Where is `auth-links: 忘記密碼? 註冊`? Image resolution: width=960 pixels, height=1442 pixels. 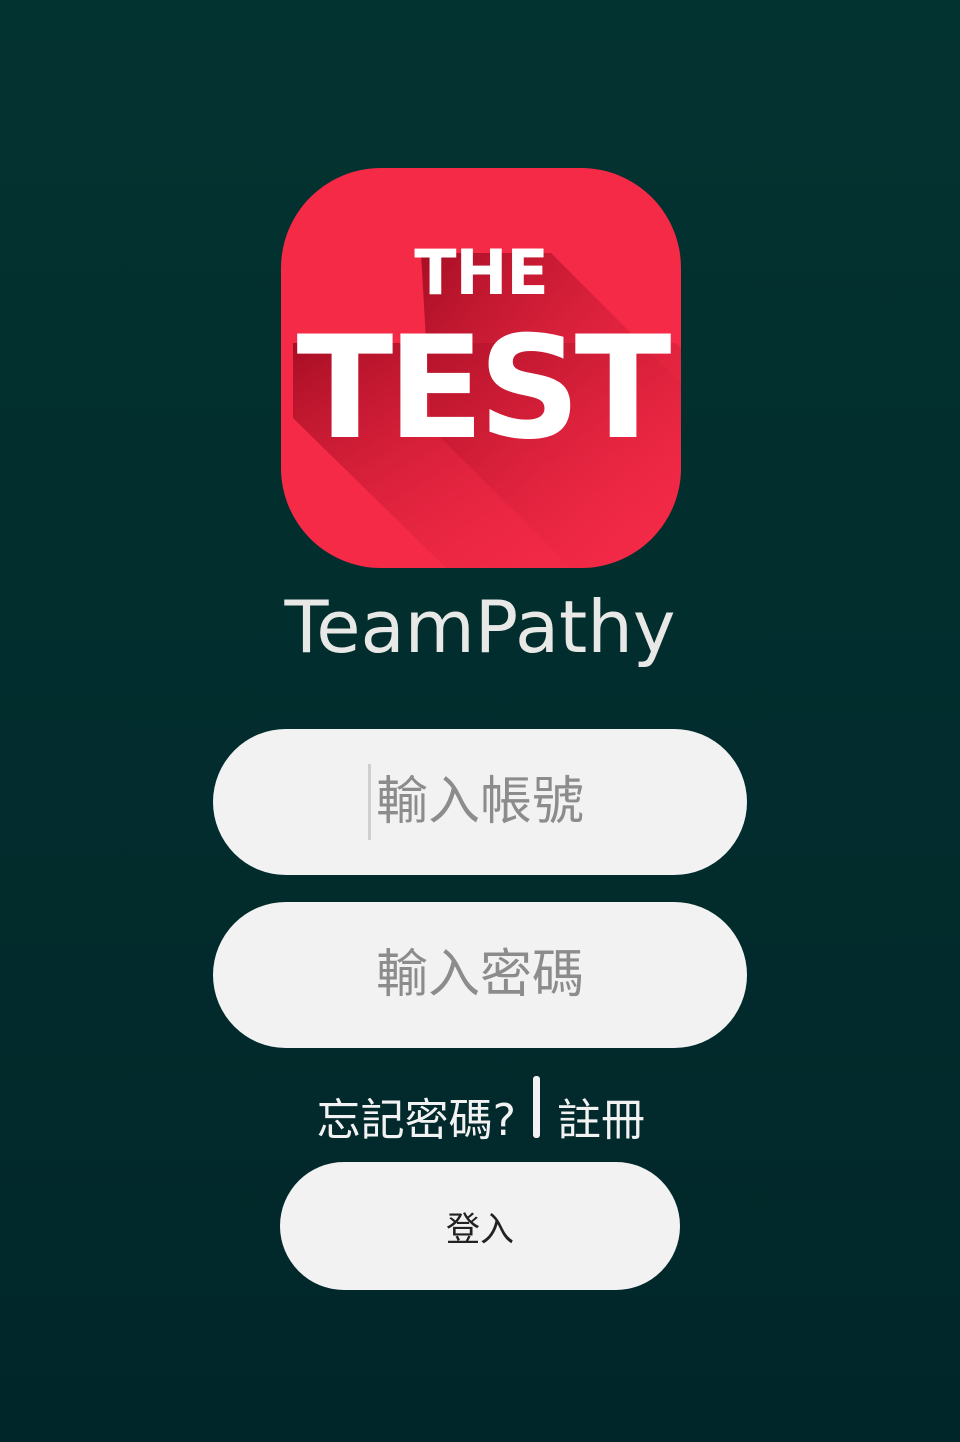
auth-links: 忘記密碼? 註冊 is located at coordinates (480, 1111).